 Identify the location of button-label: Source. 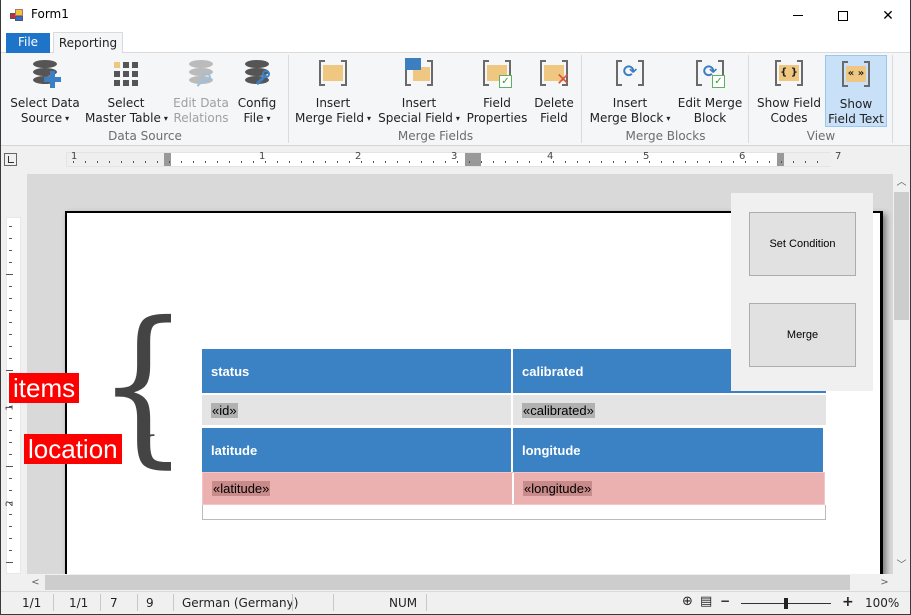
(41, 118).